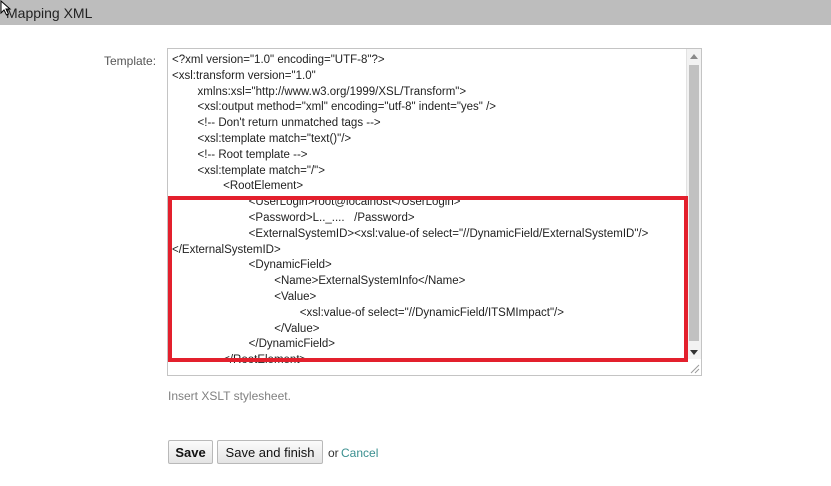  Describe the element at coordinates (262, 138) in the screenshot. I see `template-code-line: <xsl:template match="text()"/>` at that location.